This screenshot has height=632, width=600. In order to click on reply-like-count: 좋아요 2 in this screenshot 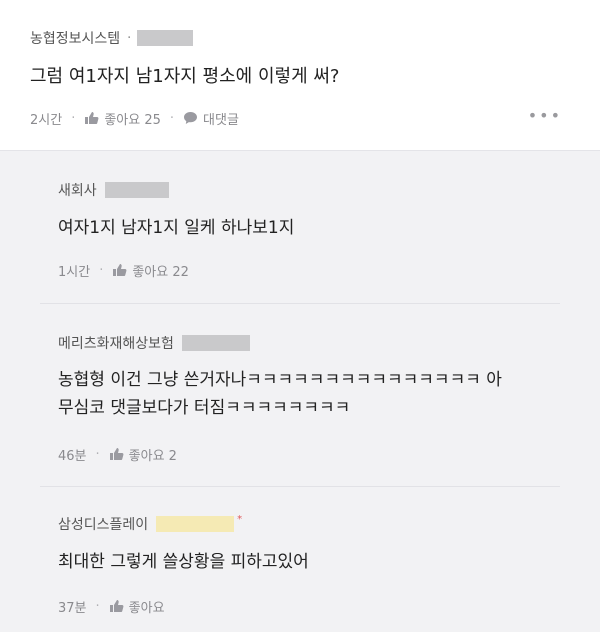, I will do `click(153, 454)`.